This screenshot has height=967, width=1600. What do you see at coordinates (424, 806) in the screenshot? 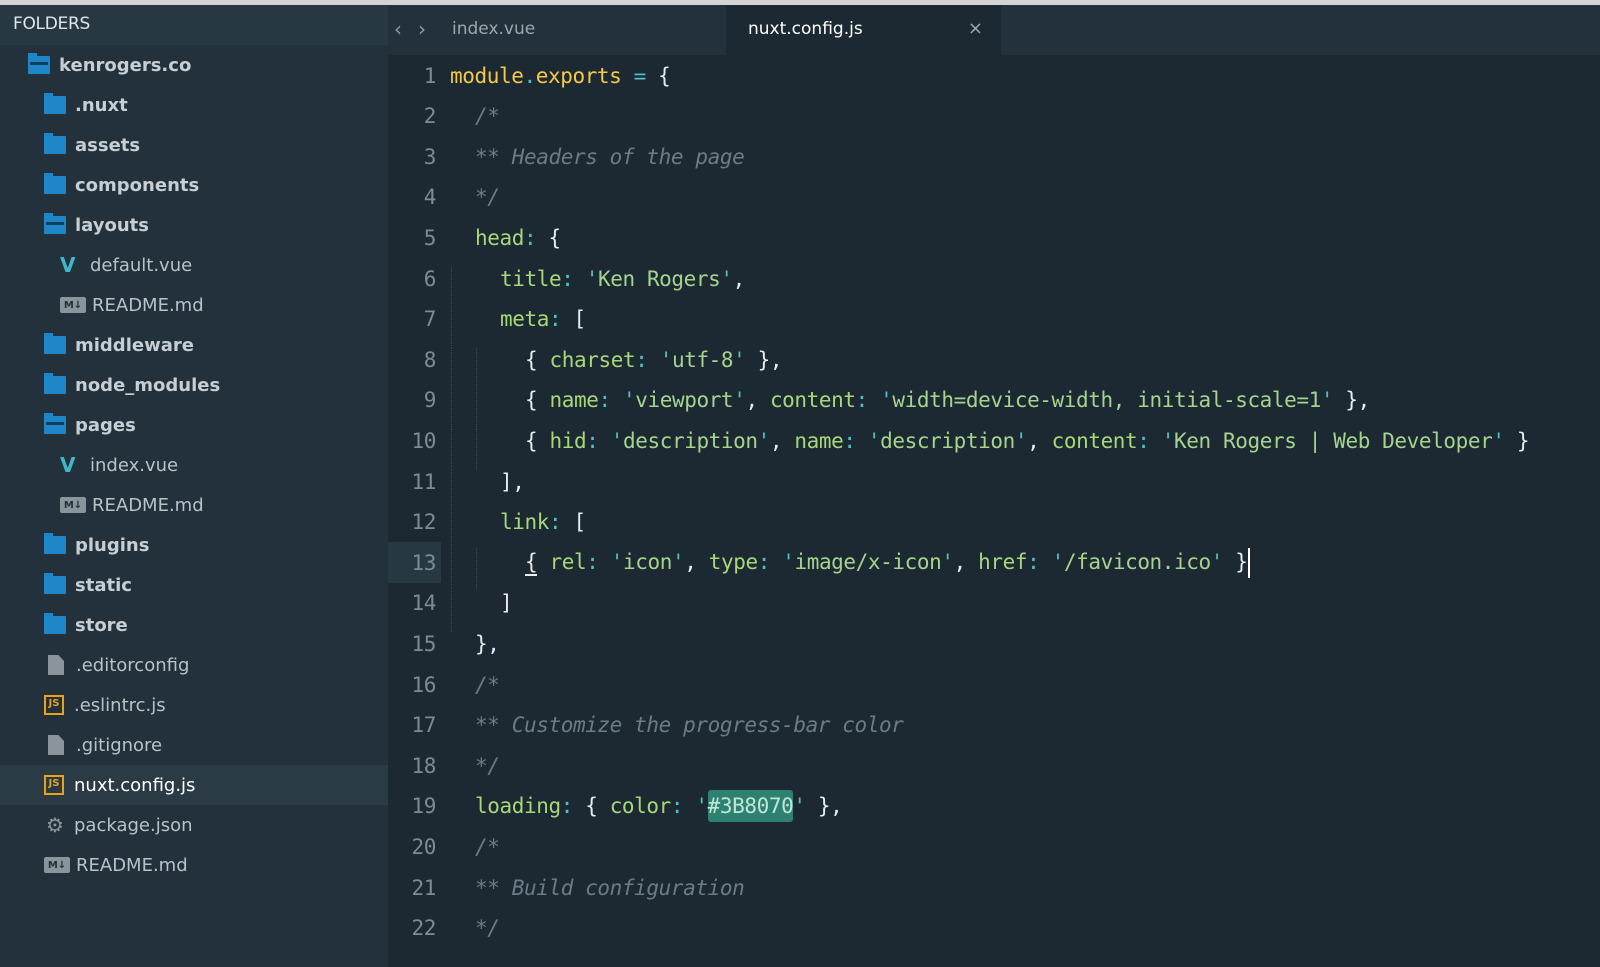
I see `line-number: 19` at bounding box center [424, 806].